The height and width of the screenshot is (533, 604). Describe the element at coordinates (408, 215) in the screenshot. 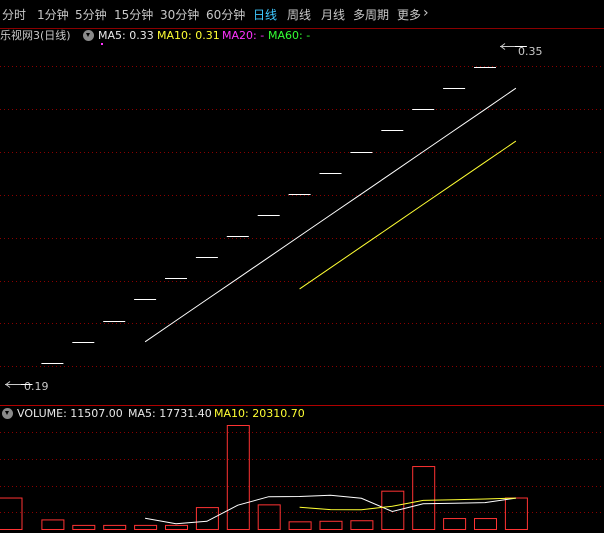

I see `ma10-line` at that location.